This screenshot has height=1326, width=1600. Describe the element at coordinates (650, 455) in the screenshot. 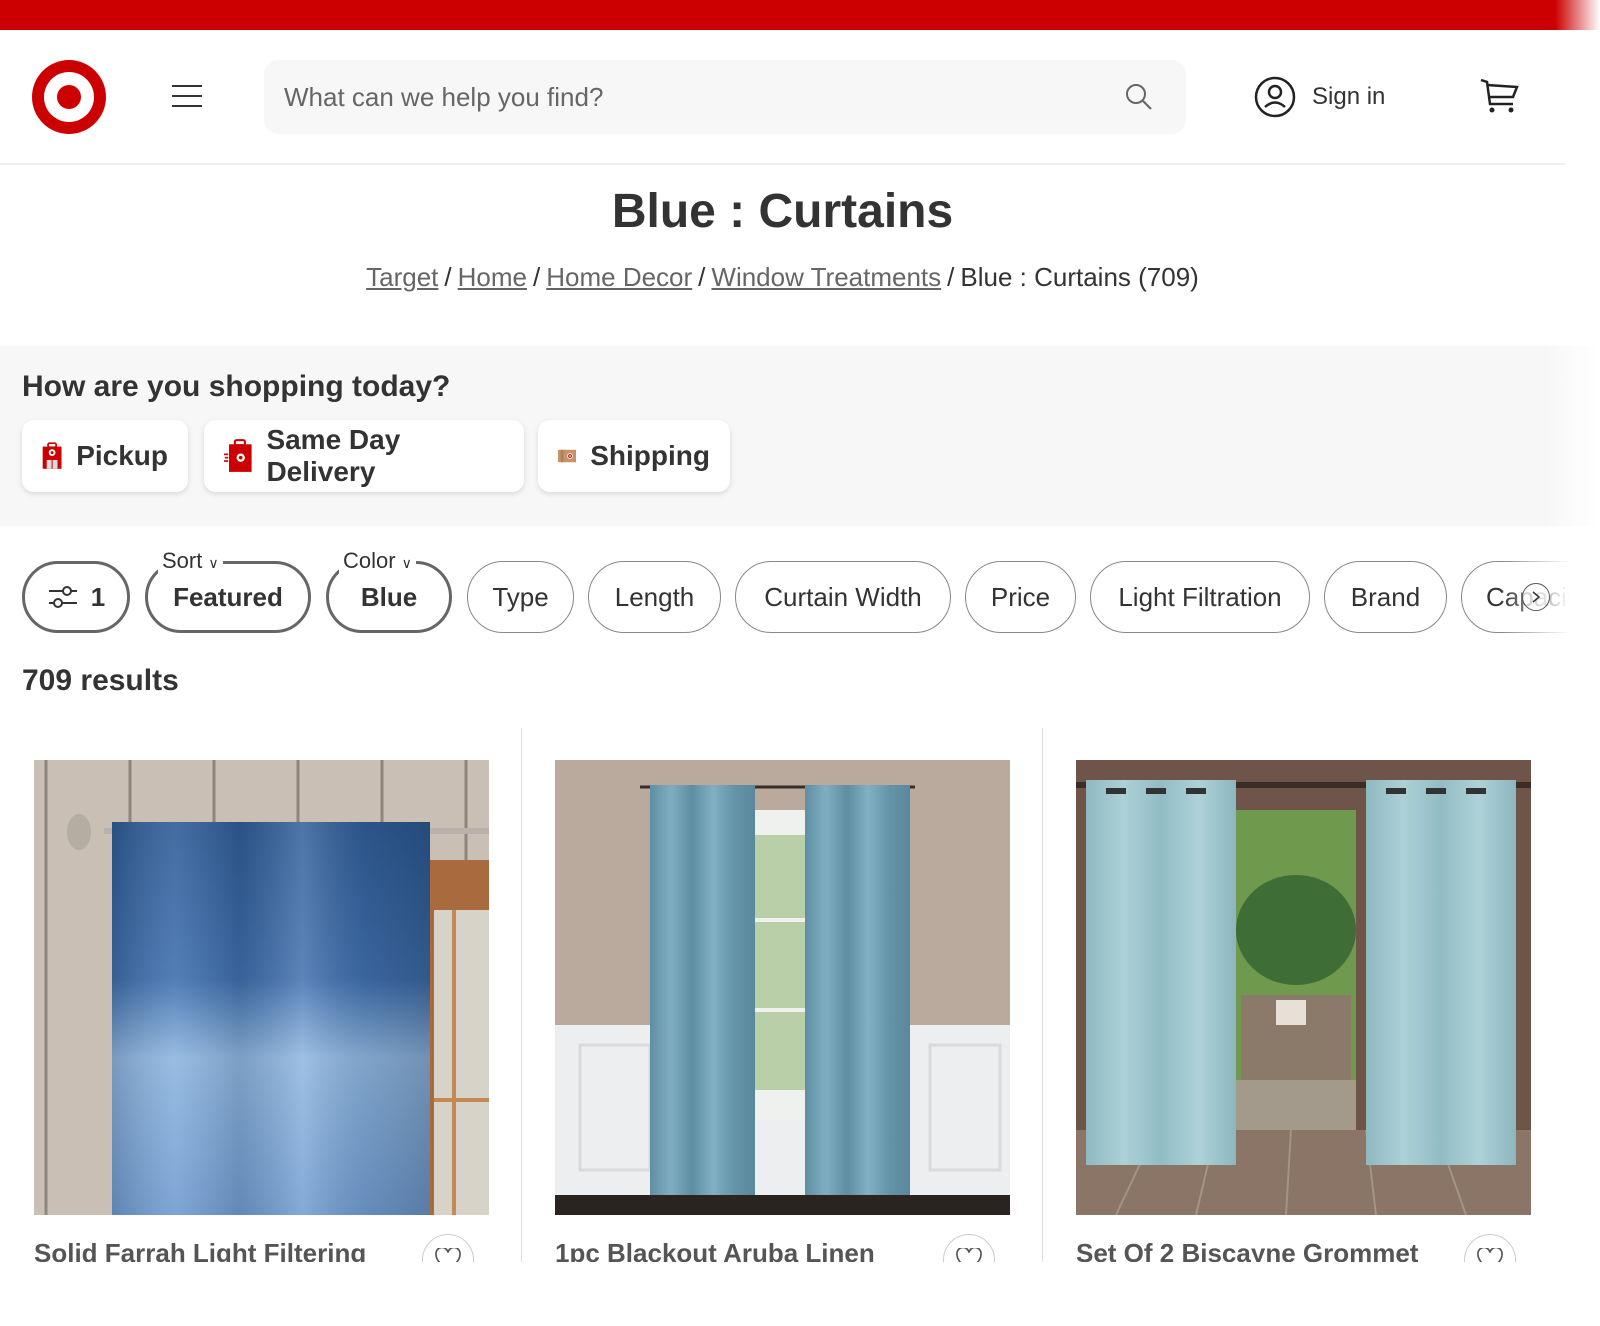

I see `shipping-label: Shipping` at that location.